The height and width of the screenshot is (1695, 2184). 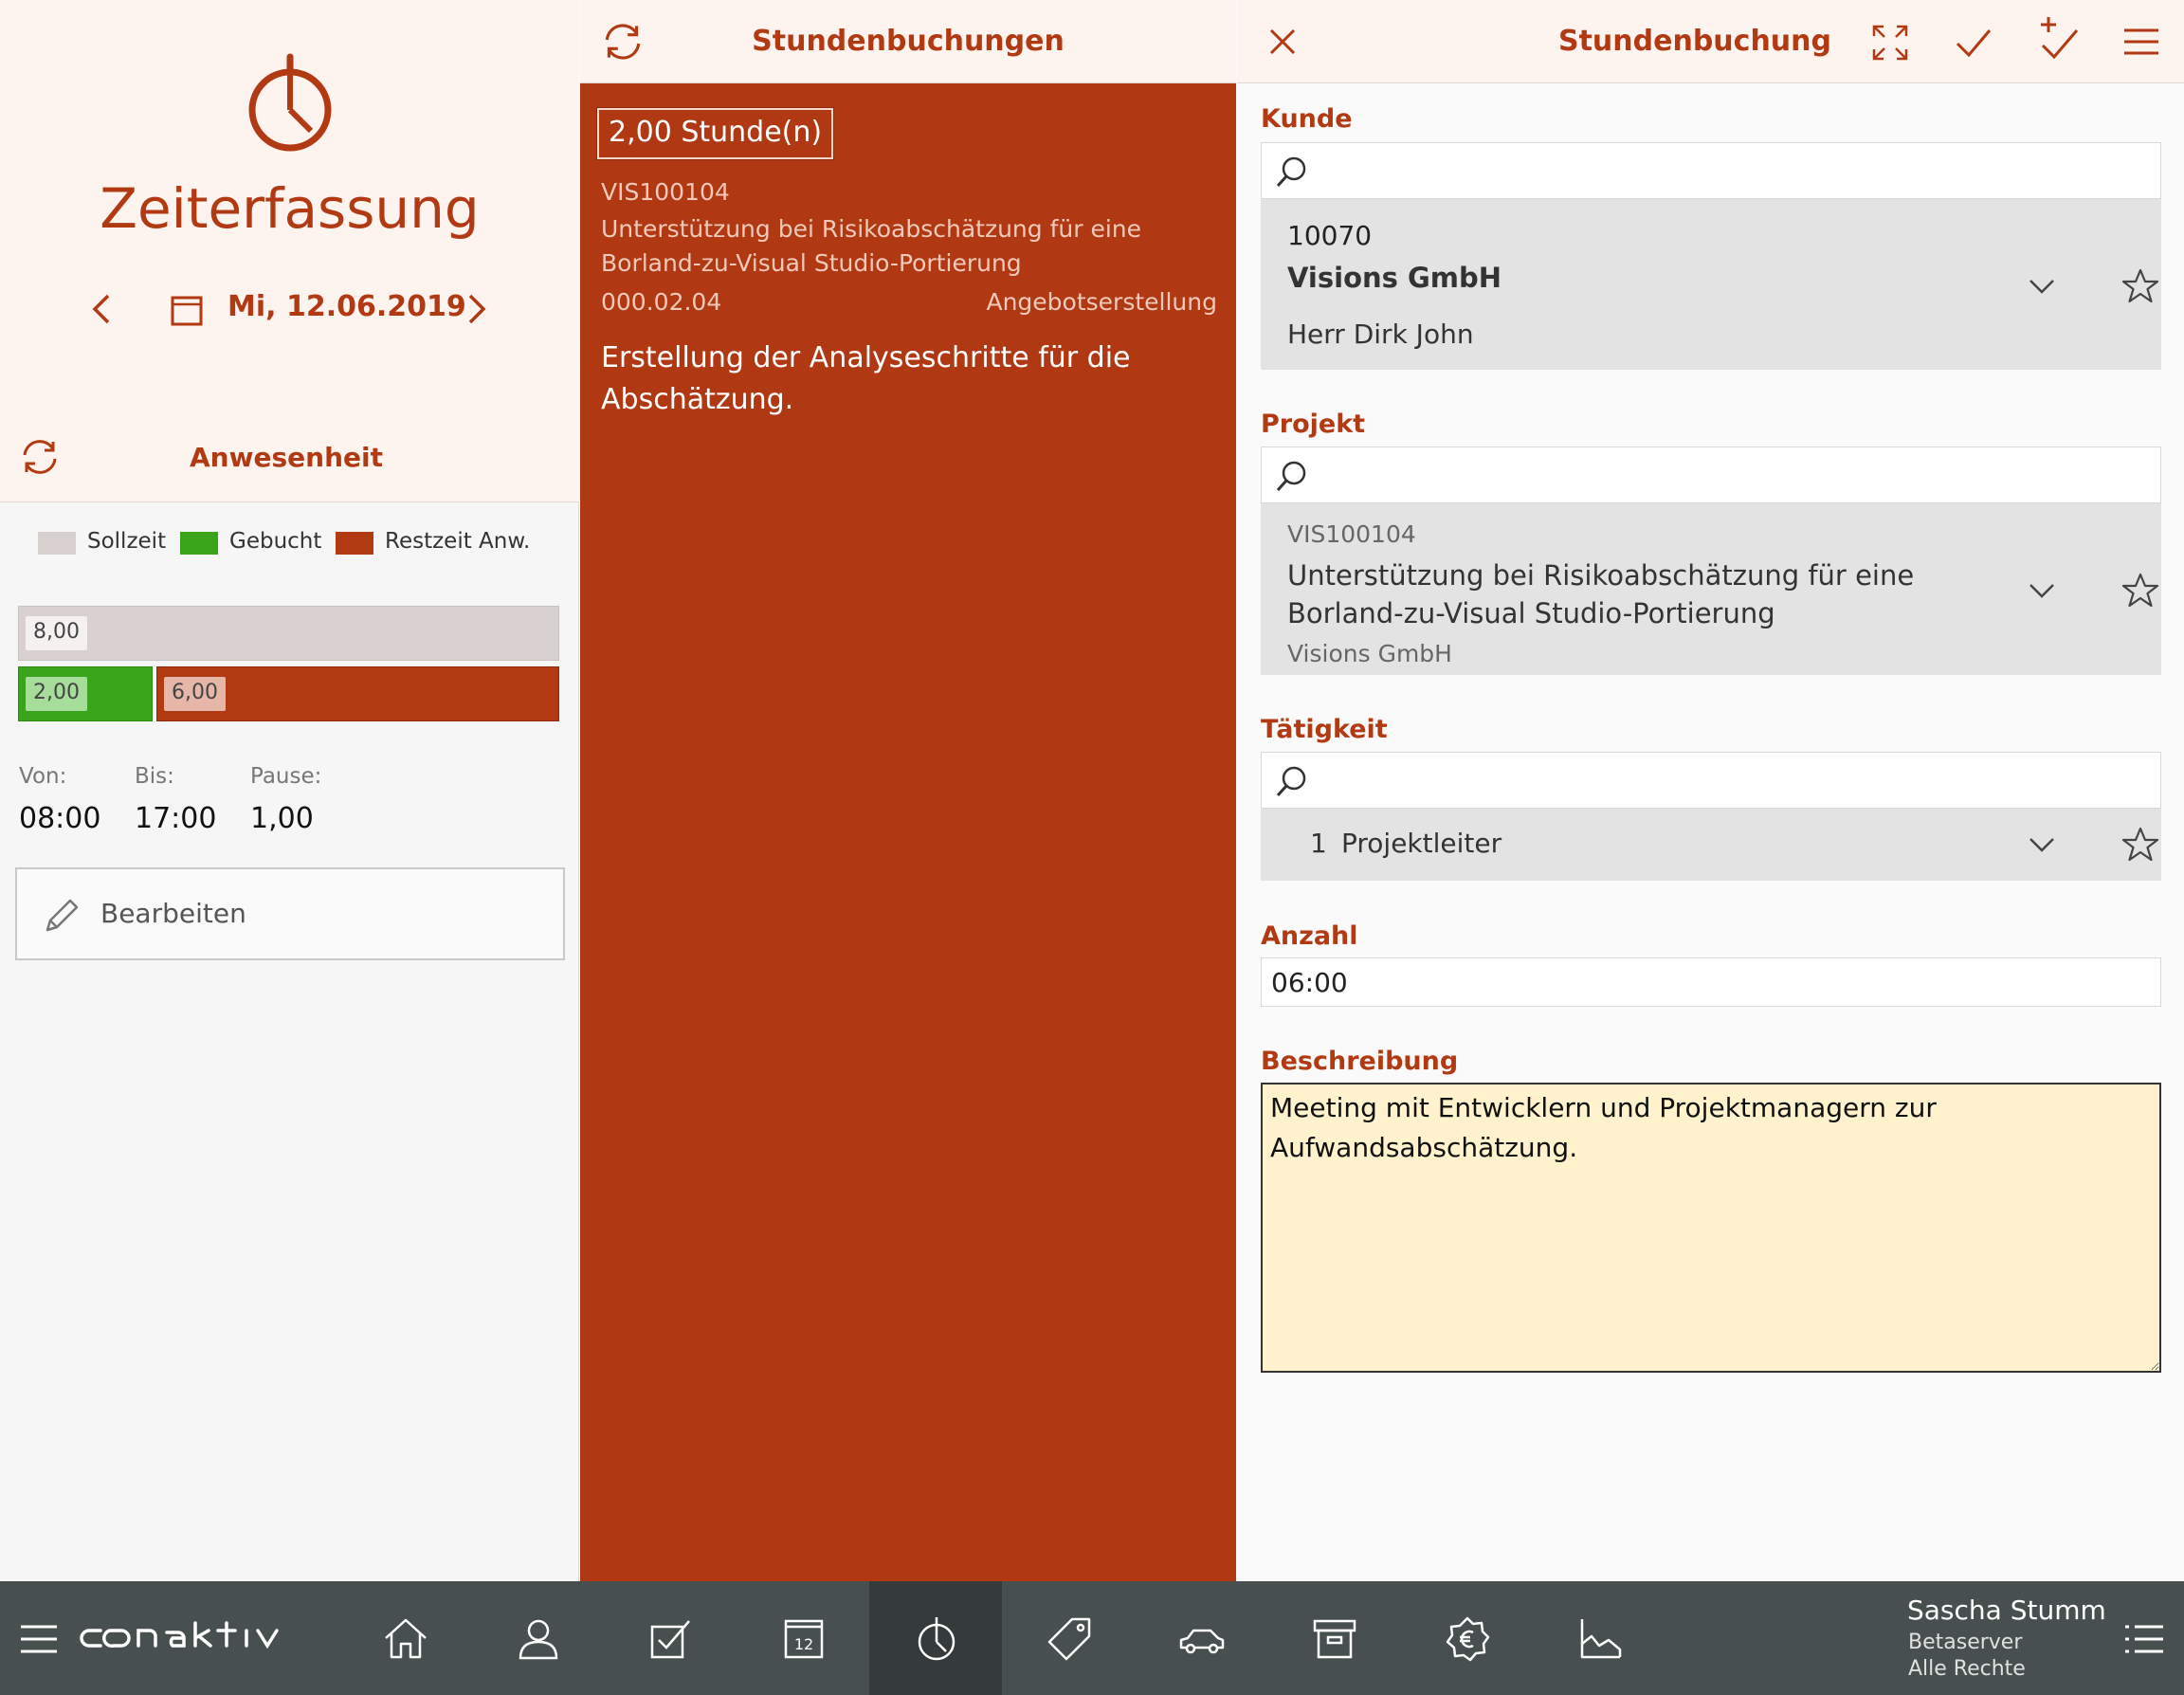 What do you see at coordinates (1324, 729) in the screenshot?
I see `activity-label: Tätigkeit` at bounding box center [1324, 729].